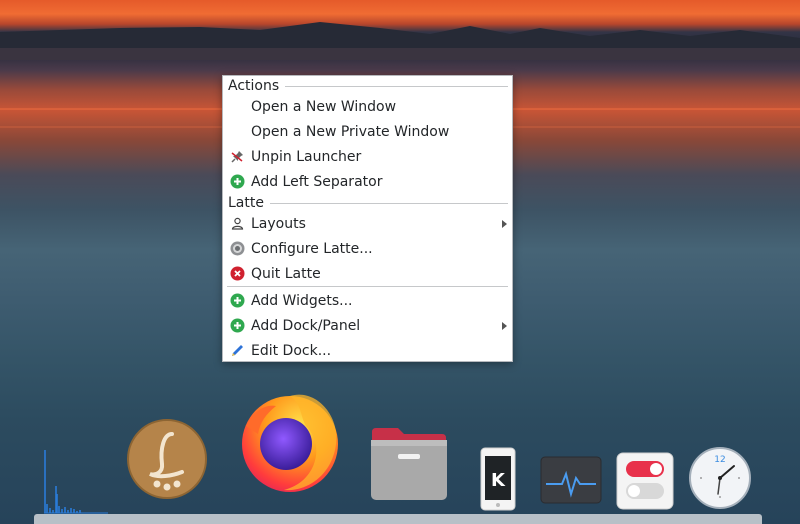 This screenshot has width=800, height=524. Describe the element at coordinates (571, 480) in the screenshot. I see `system-monitor-icon` at that location.